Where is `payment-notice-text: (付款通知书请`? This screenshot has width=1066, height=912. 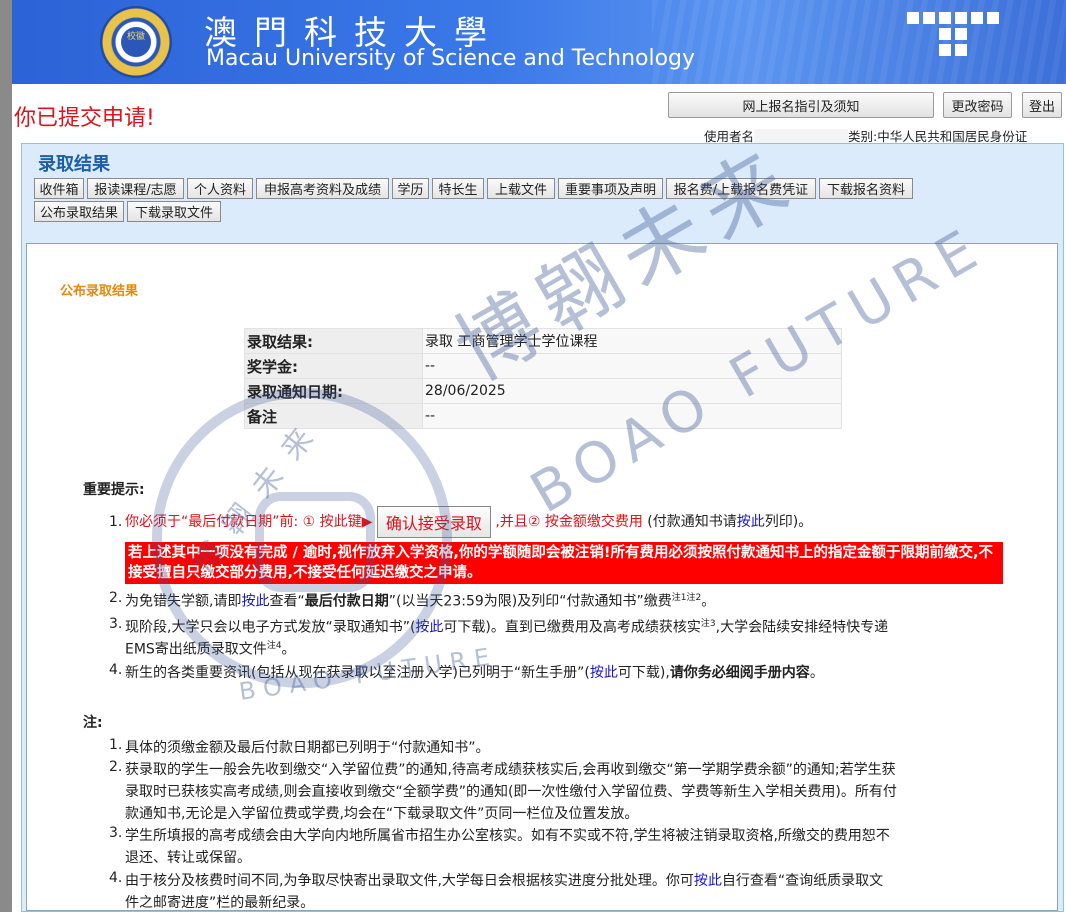 payment-notice-text: (付款通知书请 is located at coordinates (692, 522).